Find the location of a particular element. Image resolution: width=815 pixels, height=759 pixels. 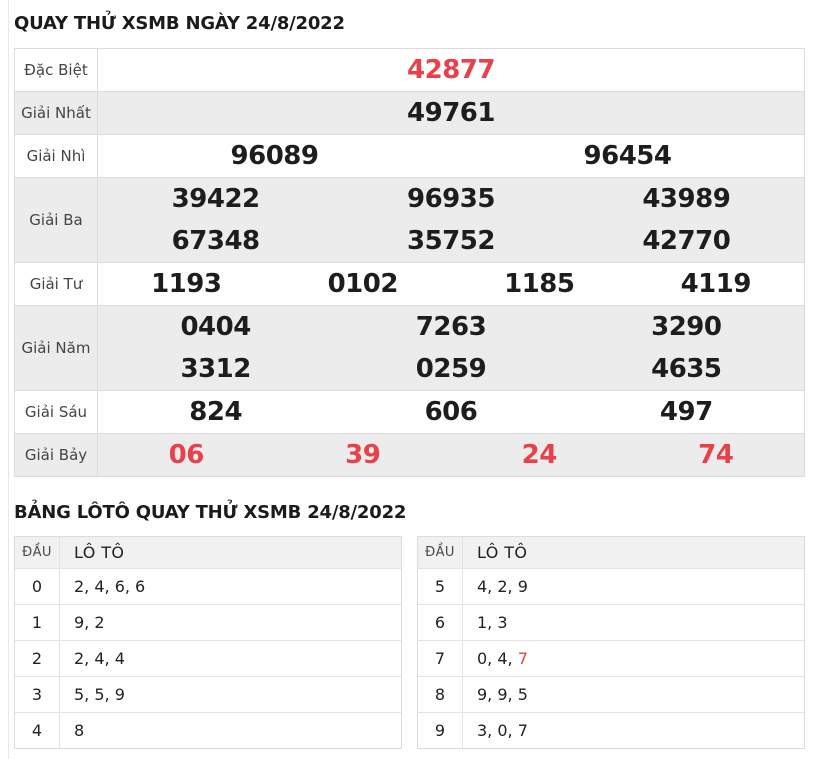

prize-row-giai-tu: Giải Tư 1193 0102 1185 4119 is located at coordinates (409, 283).